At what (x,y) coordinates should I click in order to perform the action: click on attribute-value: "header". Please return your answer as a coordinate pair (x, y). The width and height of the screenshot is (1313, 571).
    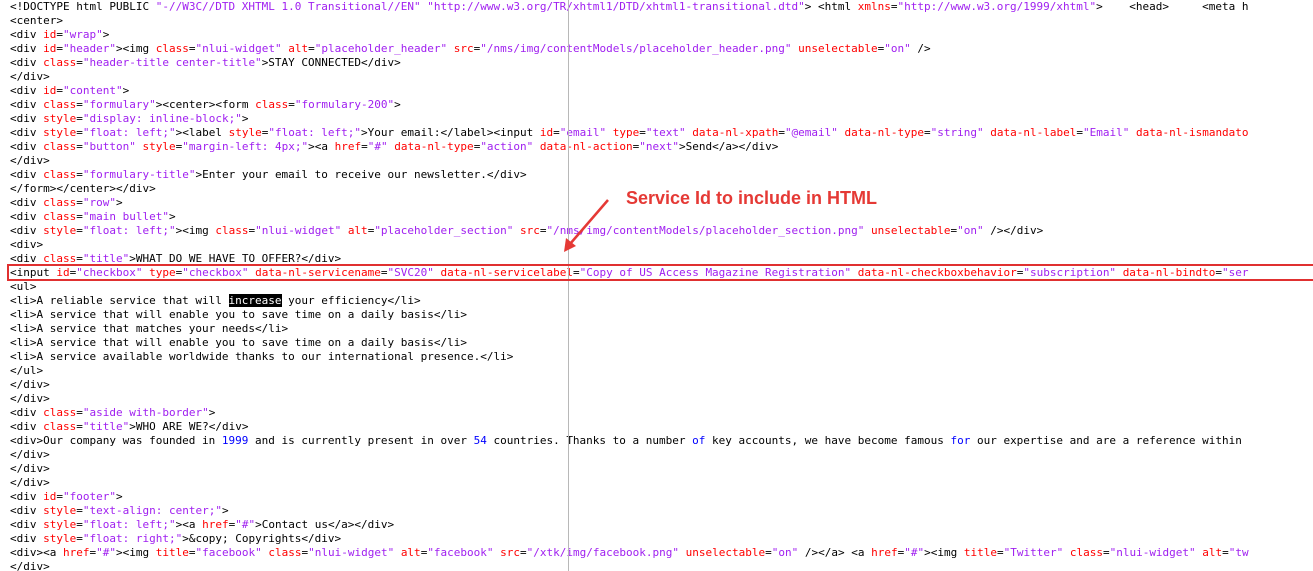
    Looking at the image, I should click on (89, 48).